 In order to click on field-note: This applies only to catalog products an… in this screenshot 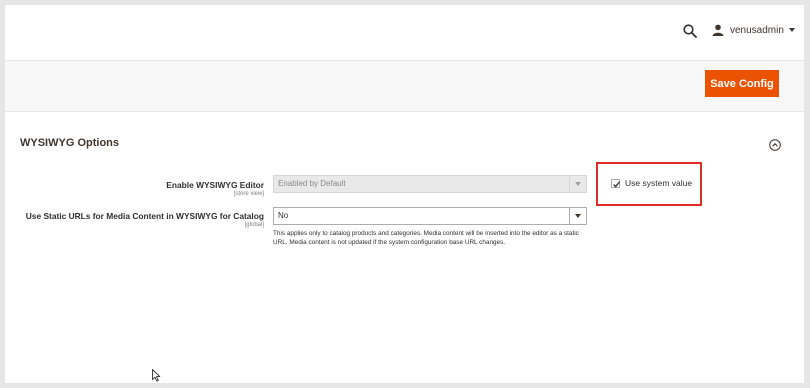, I will do `click(426, 238)`.